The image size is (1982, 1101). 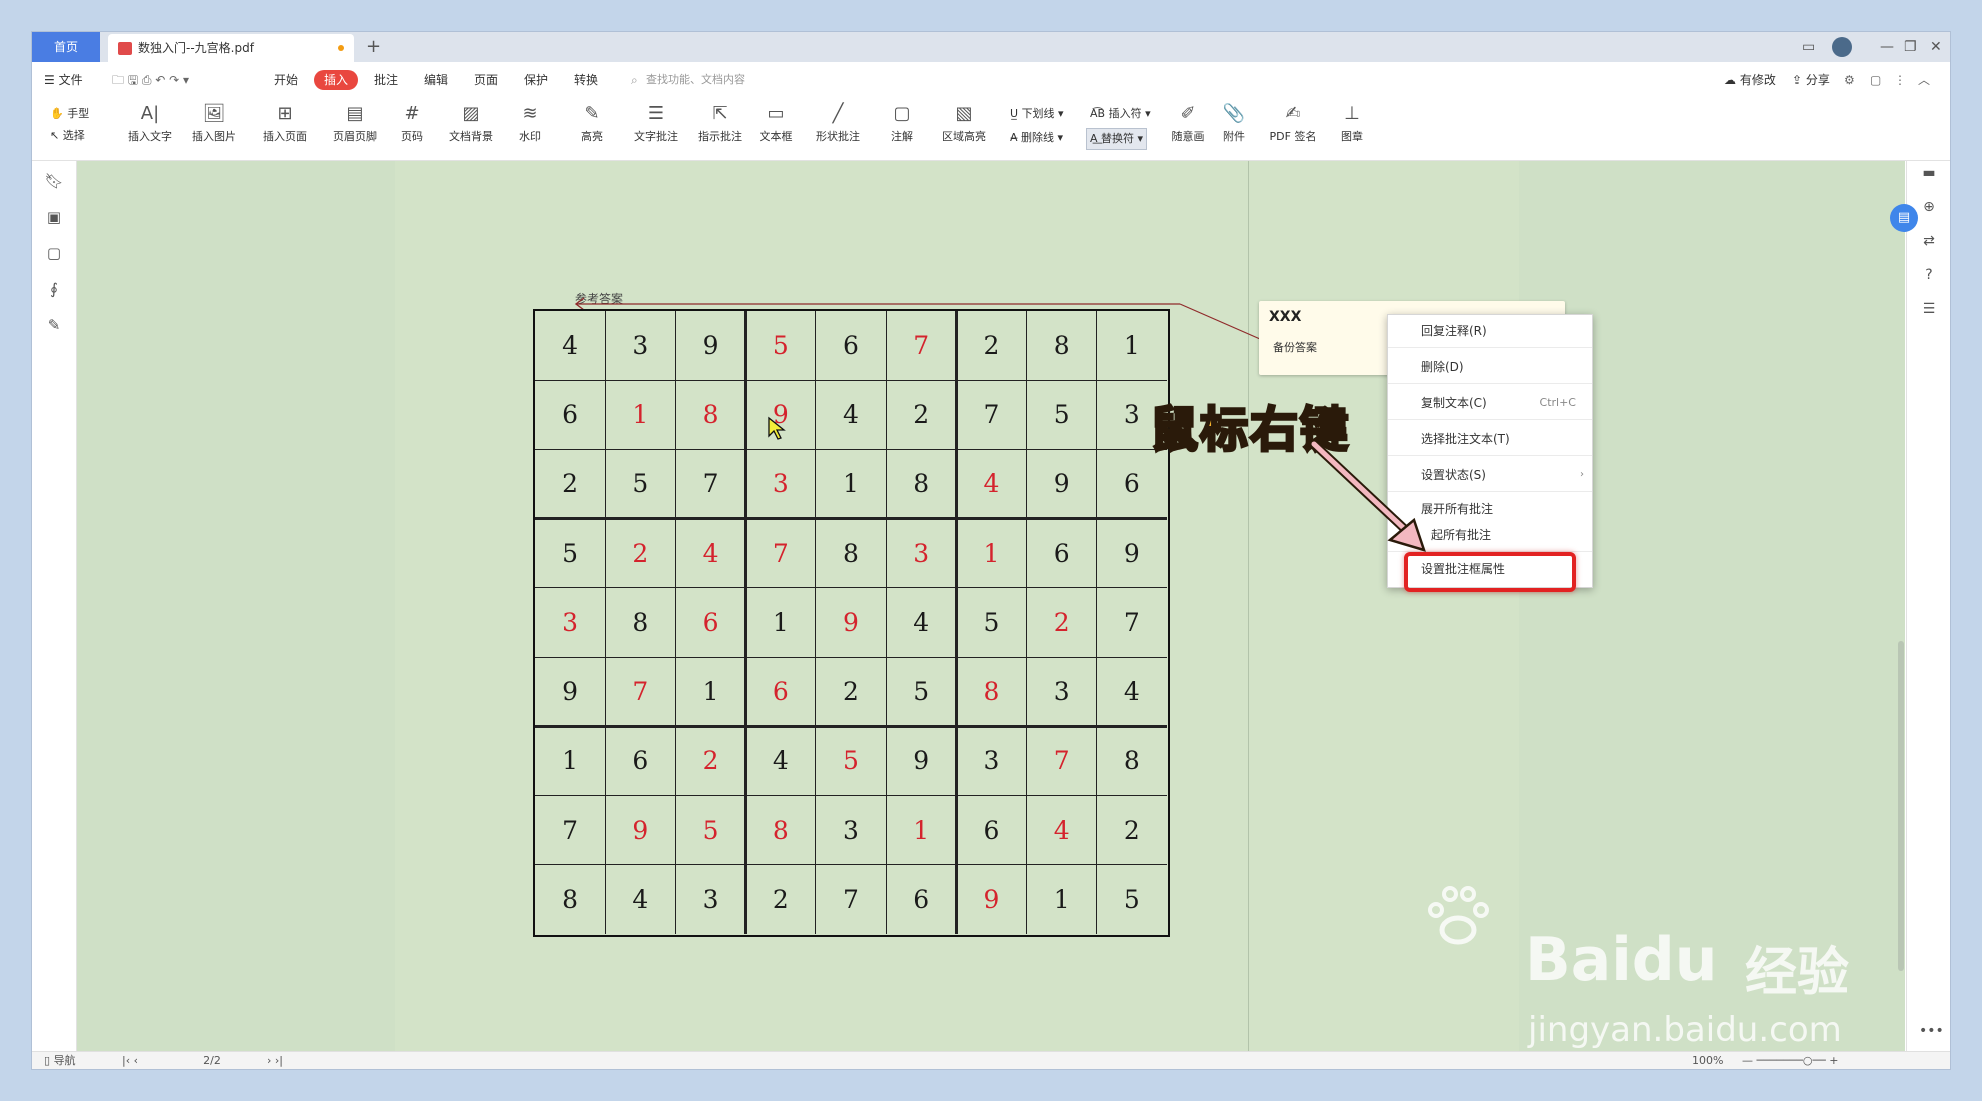 What do you see at coordinates (1910, 47) in the screenshot?
I see `restore-icon: ❐` at bounding box center [1910, 47].